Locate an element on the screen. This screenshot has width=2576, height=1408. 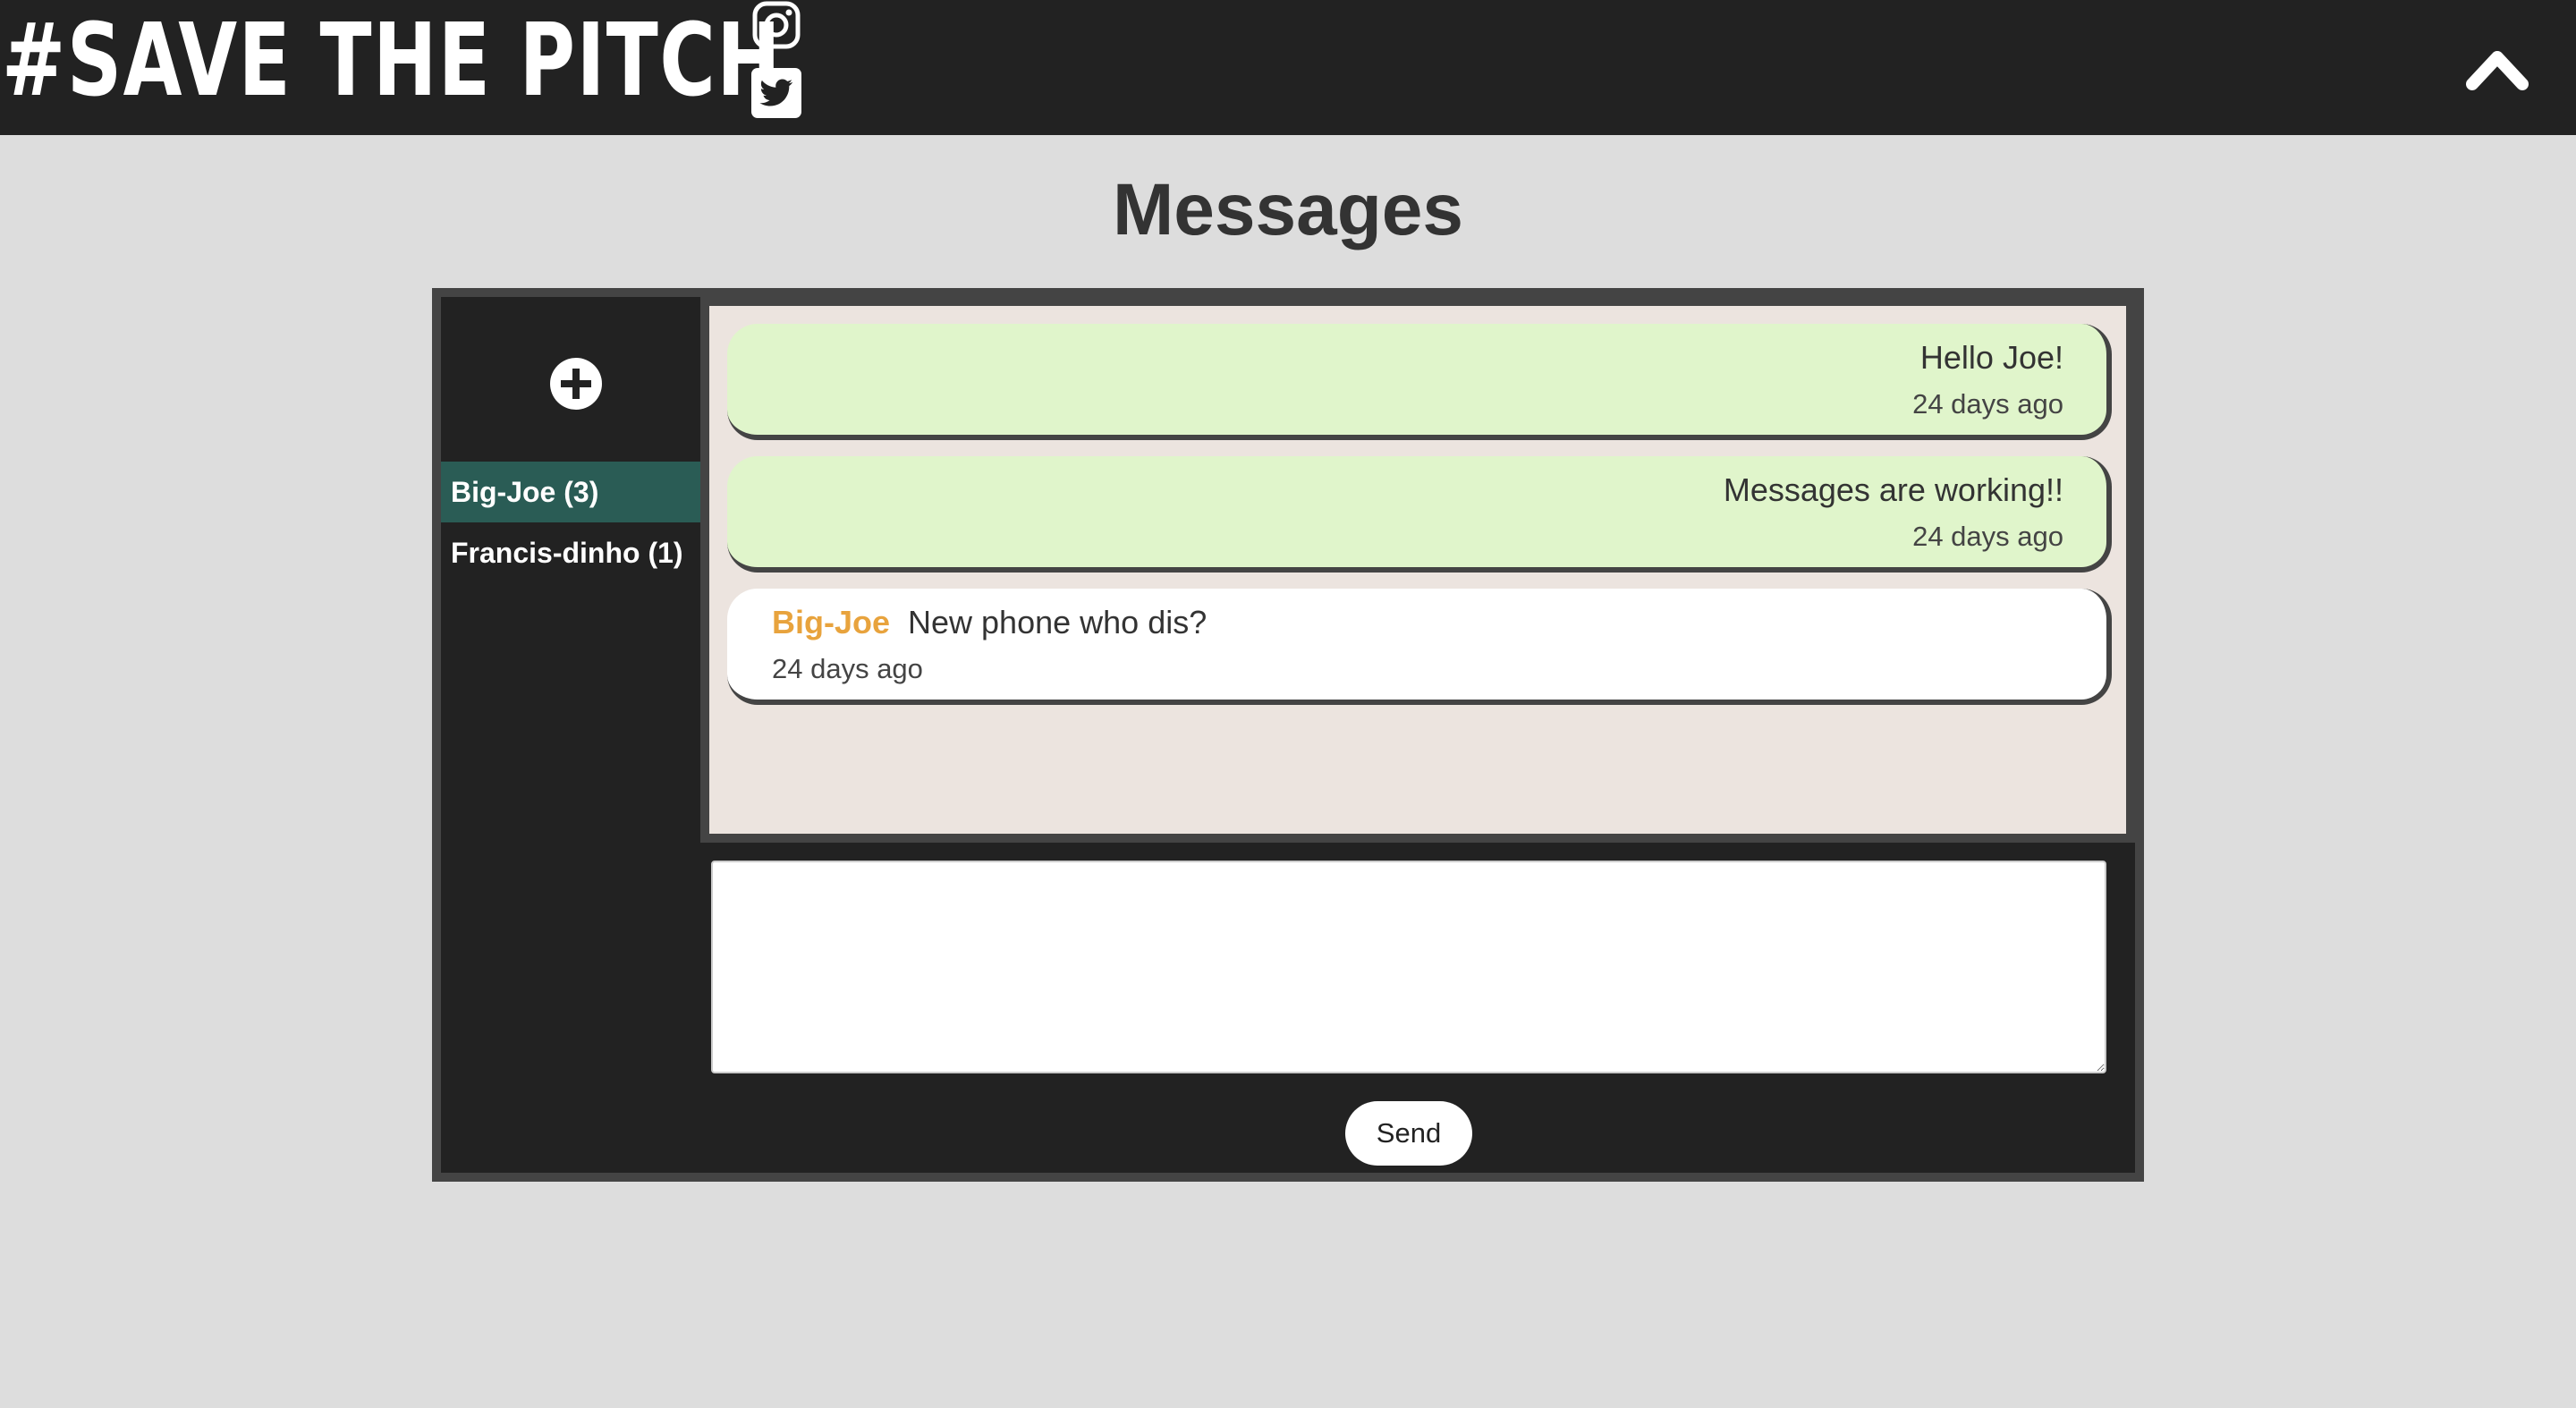
message-content: Big-Joe New phone who dis? is located at coordinates (989, 622).